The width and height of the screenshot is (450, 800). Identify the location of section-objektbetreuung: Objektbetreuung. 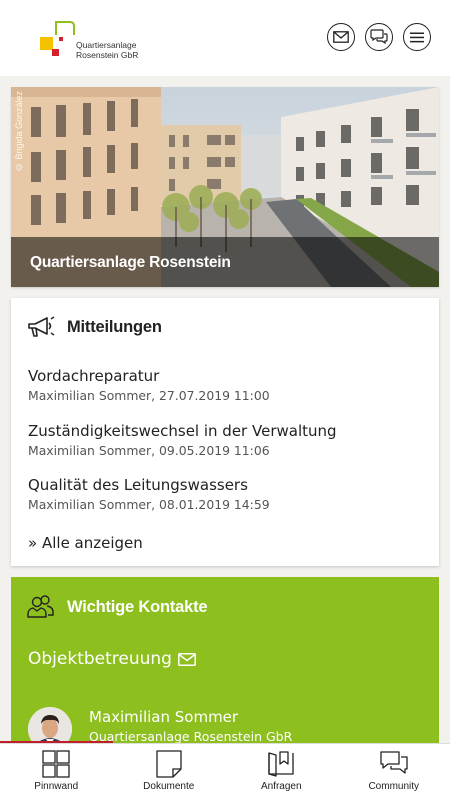
(112, 659).